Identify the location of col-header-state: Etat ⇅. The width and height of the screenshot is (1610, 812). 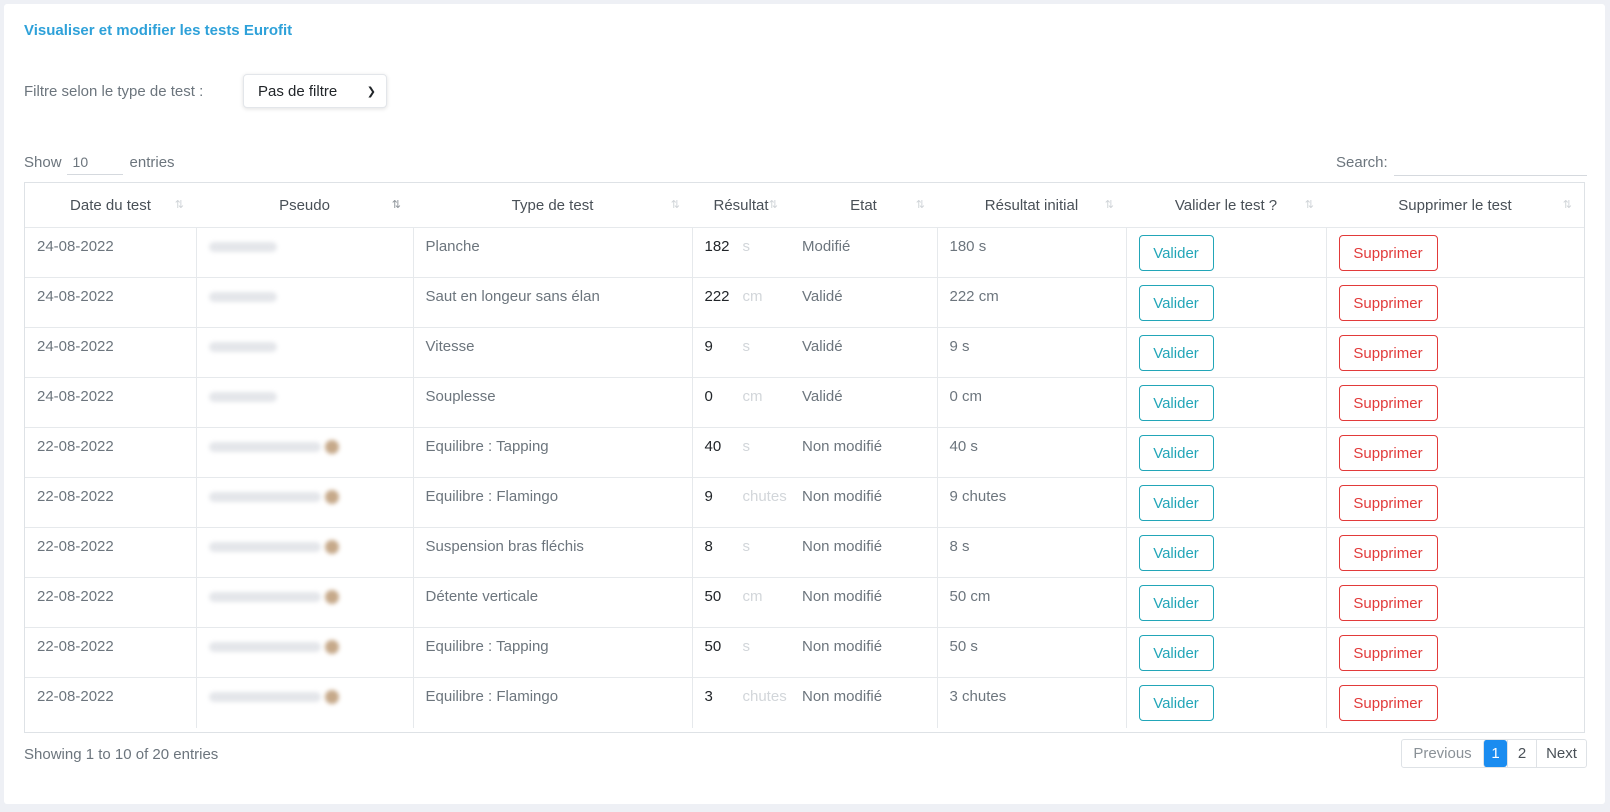
(863, 205).